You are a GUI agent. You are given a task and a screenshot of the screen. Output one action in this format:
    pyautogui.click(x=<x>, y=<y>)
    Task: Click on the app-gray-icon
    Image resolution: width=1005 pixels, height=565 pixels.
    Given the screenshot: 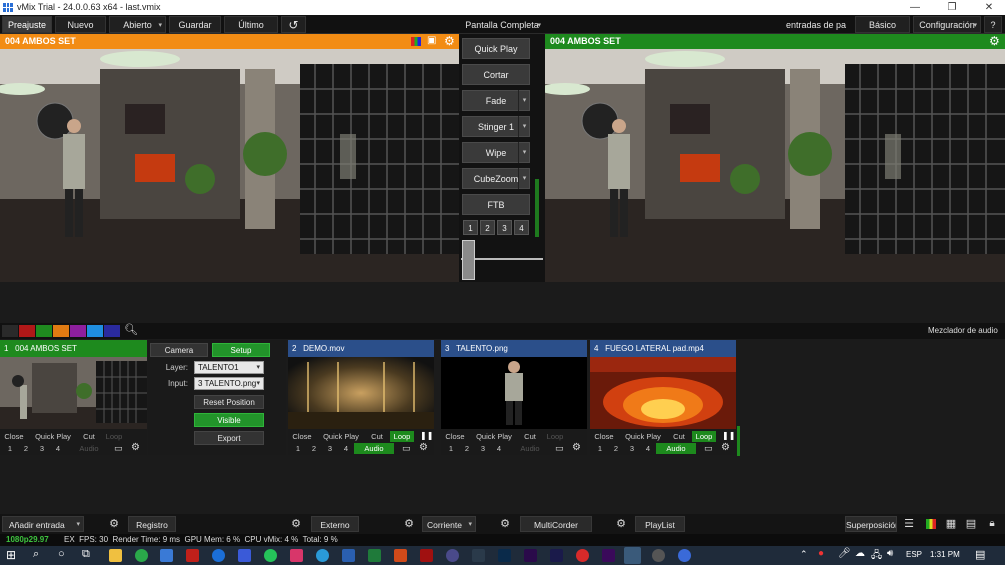 What is the action you would take?
    pyautogui.click(x=658, y=555)
    